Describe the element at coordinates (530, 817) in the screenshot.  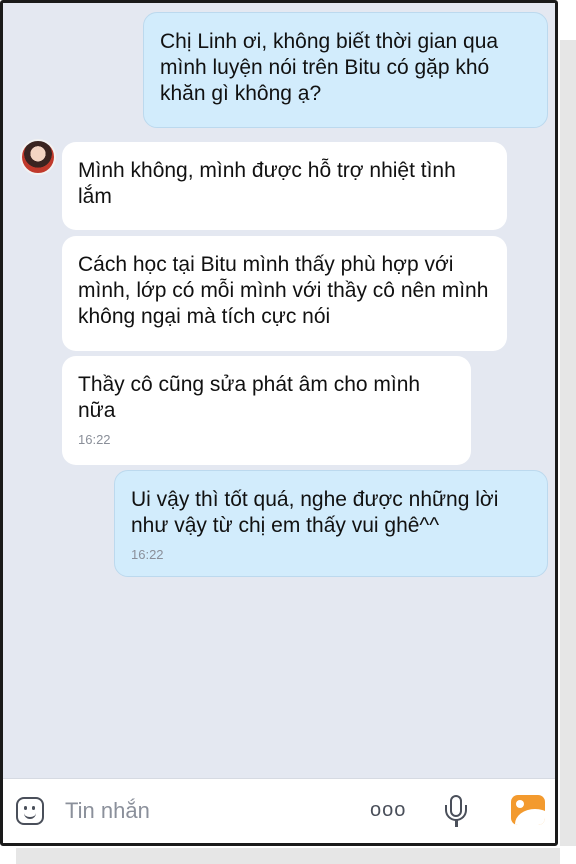
I see `photo-hill` at that location.